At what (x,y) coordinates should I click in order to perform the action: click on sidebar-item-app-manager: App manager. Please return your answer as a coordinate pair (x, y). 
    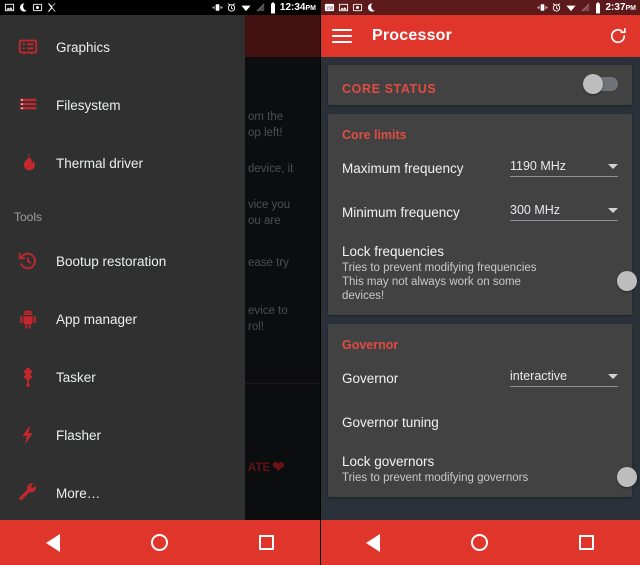
    Looking at the image, I should click on (122, 319).